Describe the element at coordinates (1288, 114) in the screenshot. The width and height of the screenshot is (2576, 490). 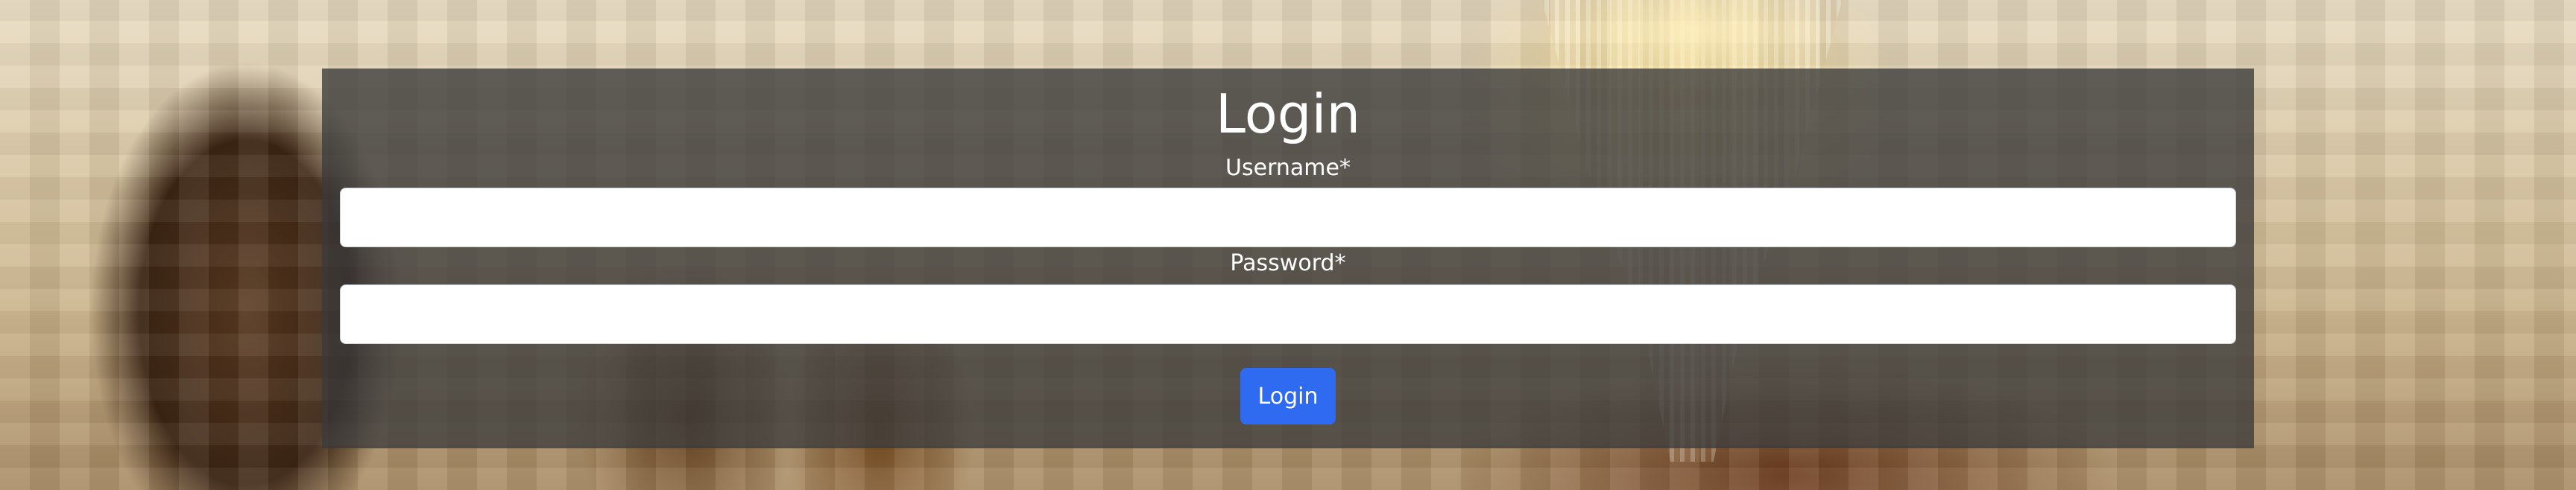
I see `login-title: Login` at that location.